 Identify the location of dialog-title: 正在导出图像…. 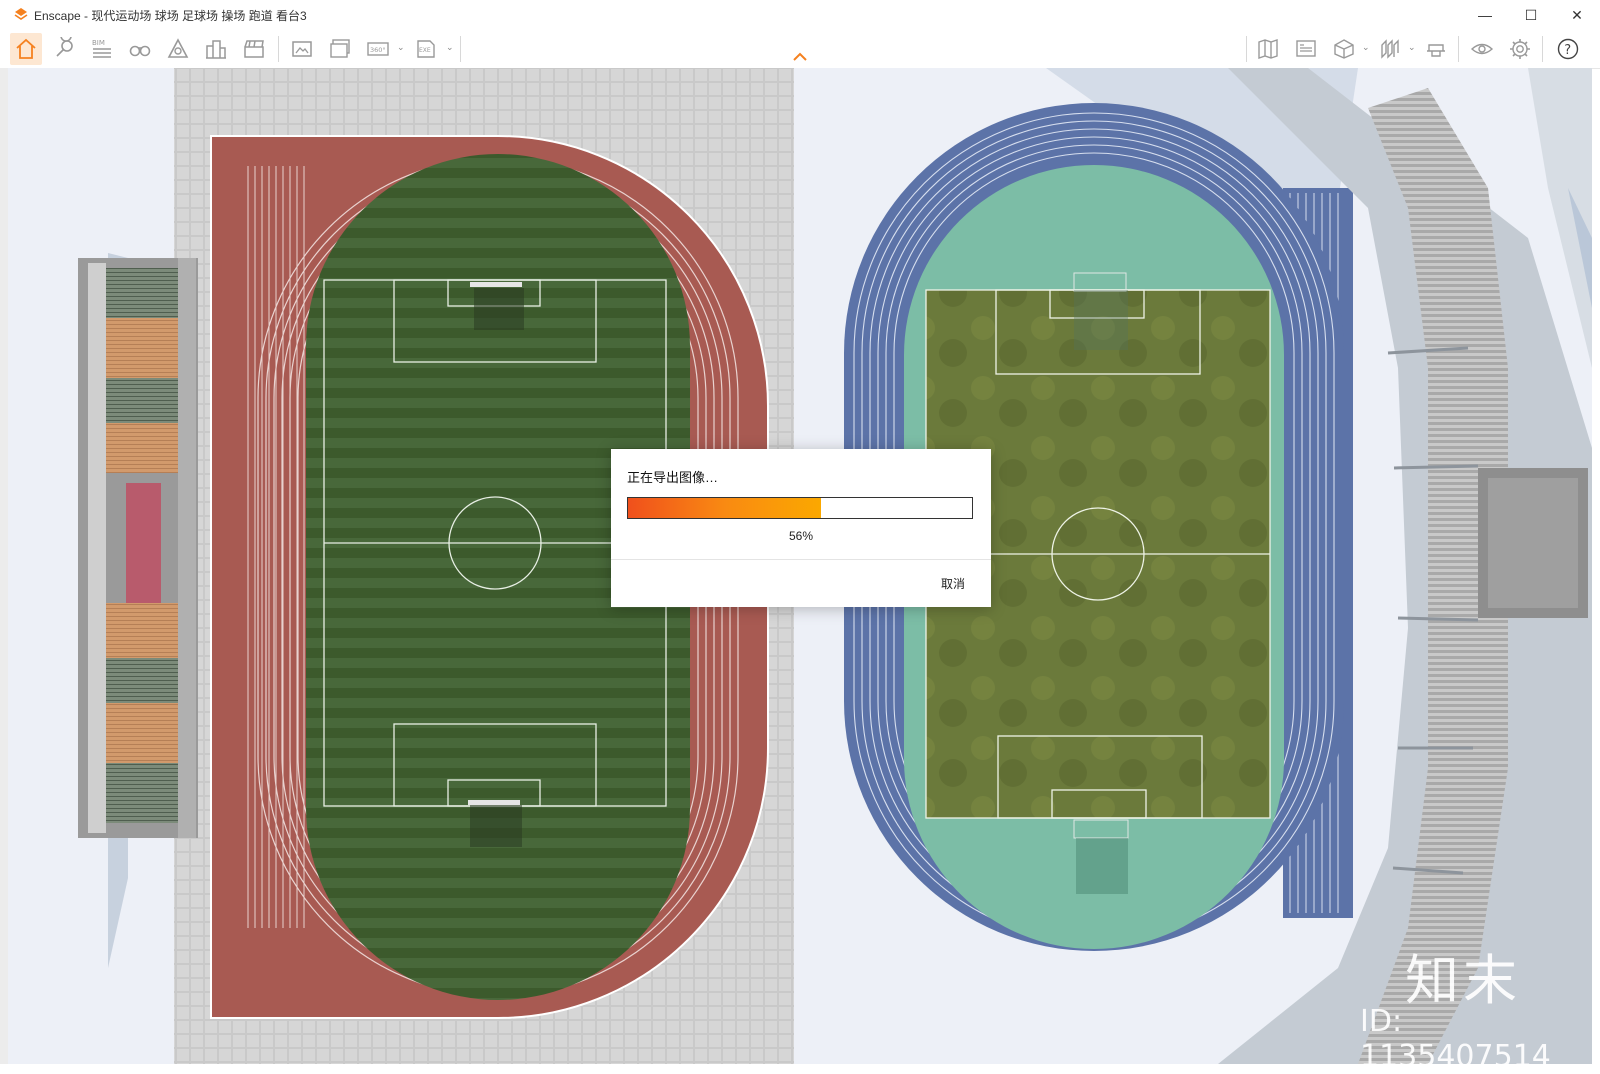
(673, 477).